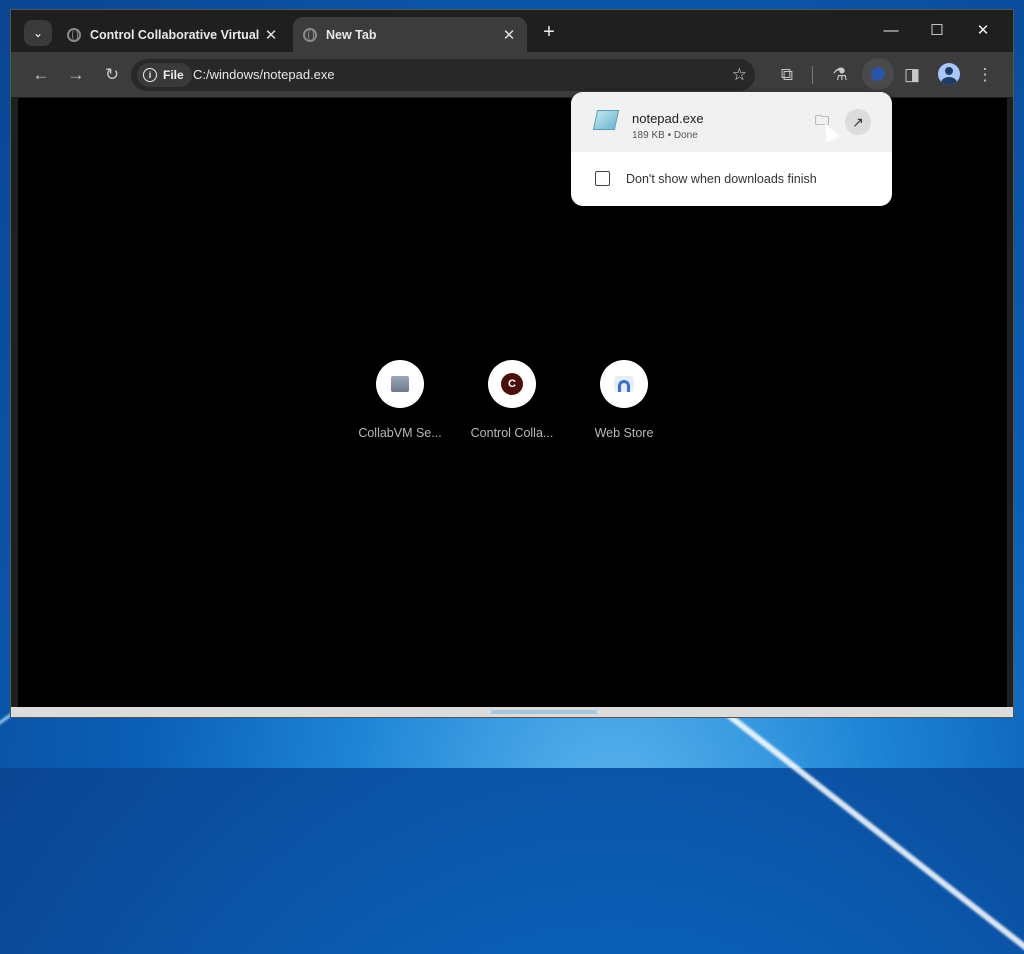 The width and height of the screenshot is (1024, 954). Describe the element at coordinates (544, 712) in the screenshot. I see `scrollbar-thumb` at that location.